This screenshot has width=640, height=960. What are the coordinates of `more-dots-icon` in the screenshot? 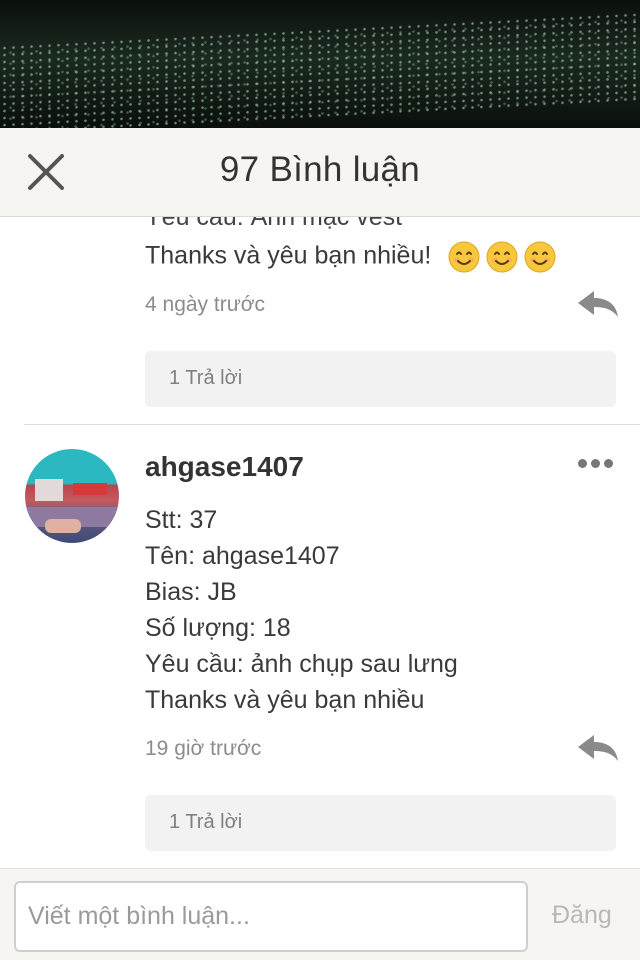 It's located at (597, 463).